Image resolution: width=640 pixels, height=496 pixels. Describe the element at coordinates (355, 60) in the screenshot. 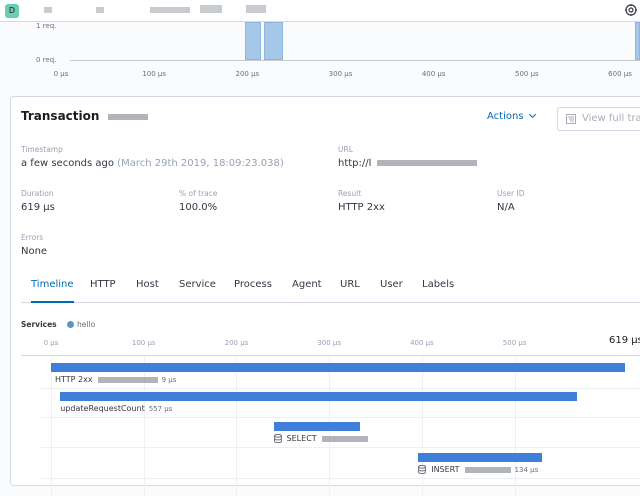

I see `histogram-baseline` at that location.